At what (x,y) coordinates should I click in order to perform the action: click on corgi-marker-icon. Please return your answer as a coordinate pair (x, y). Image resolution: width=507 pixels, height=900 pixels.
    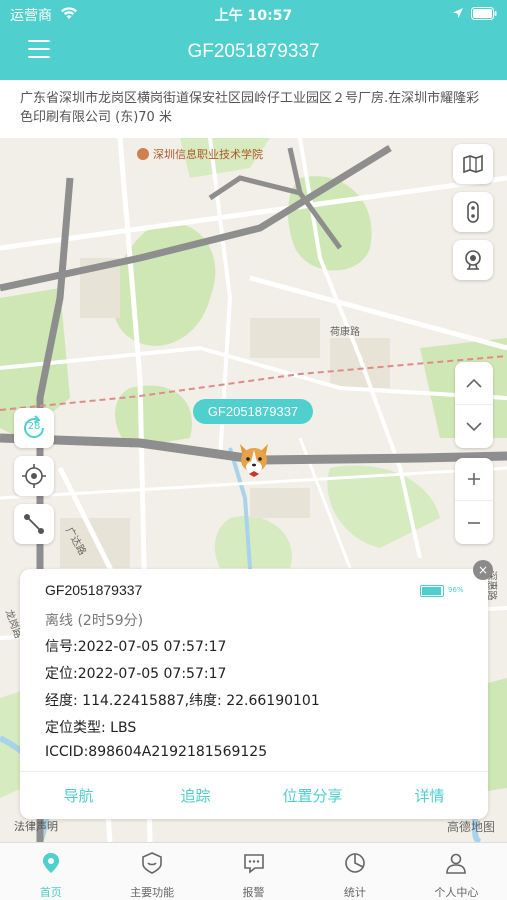
    Looking at the image, I should click on (254, 459).